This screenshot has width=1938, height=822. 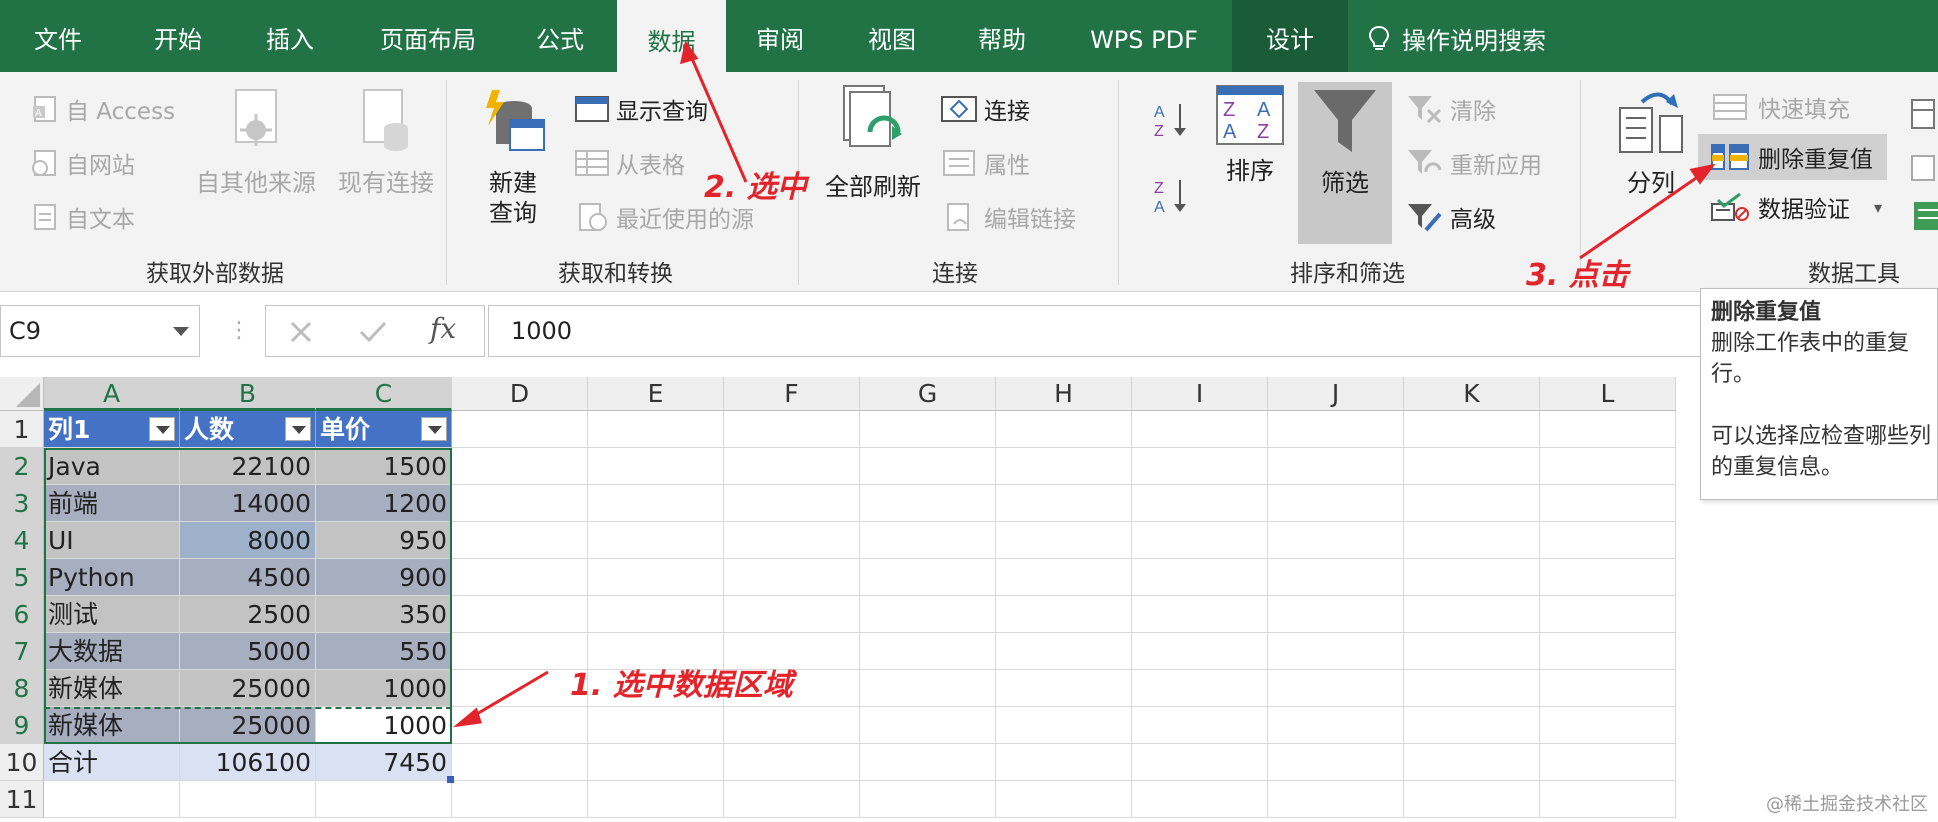 What do you see at coordinates (1878, 207) in the screenshot?
I see `chevron-down-icon: ▾` at bounding box center [1878, 207].